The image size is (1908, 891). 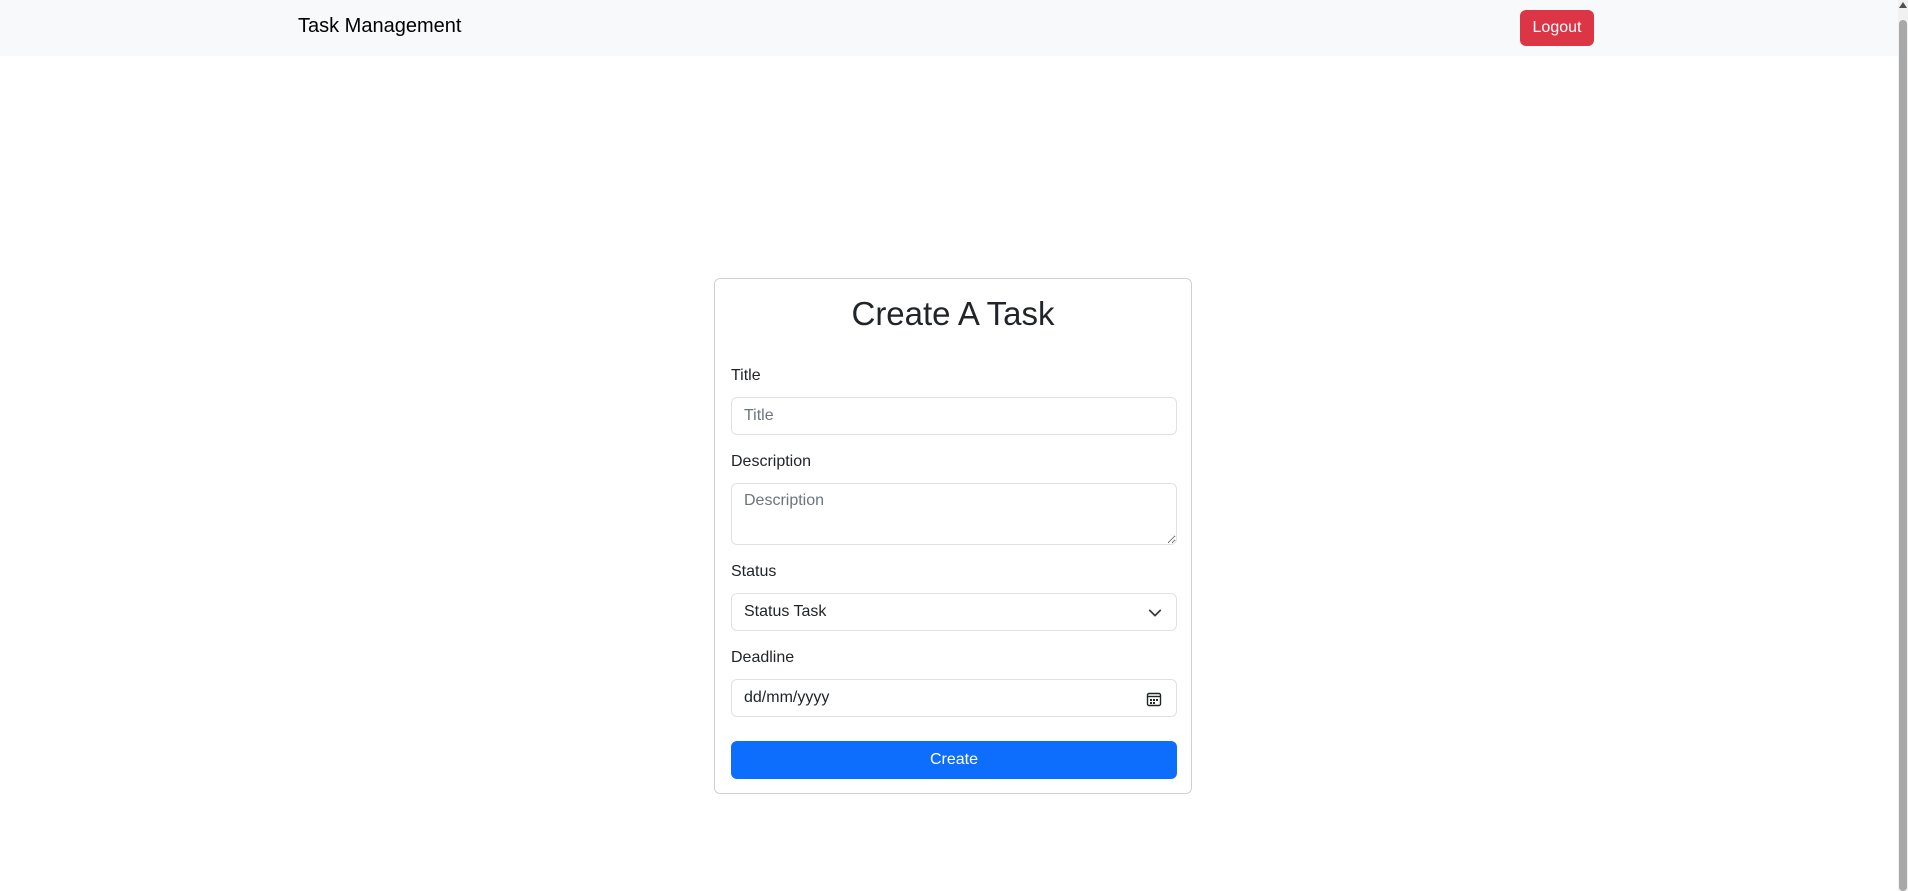 What do you see at coordinates (954, 612) in the screenshot?
I see `status-select: Status Task` at bounding box center [954, 612].